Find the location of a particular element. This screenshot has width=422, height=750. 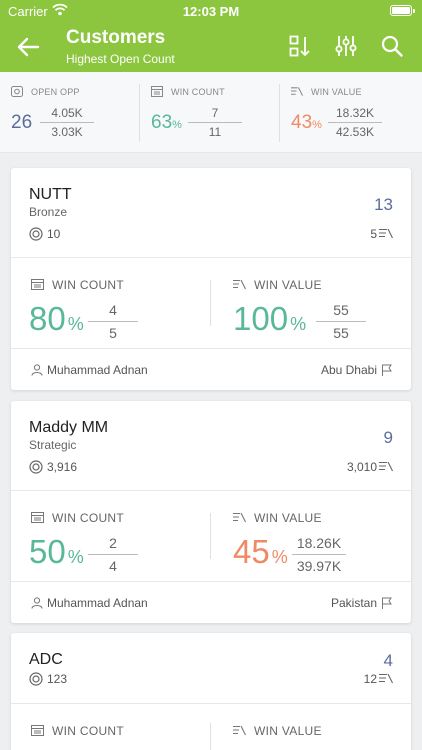

customer-tier: Bronze is located at coordinates (48, 212).